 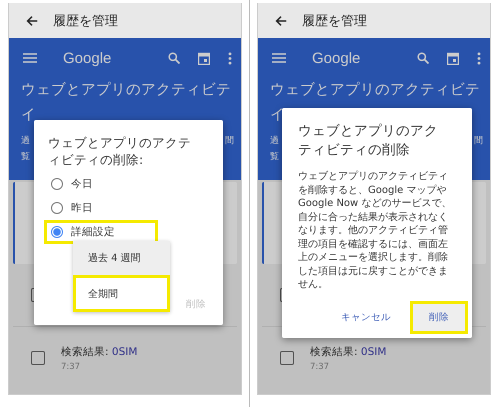 I want to click on menu-item: 全期間, so click(x=121, y=293).